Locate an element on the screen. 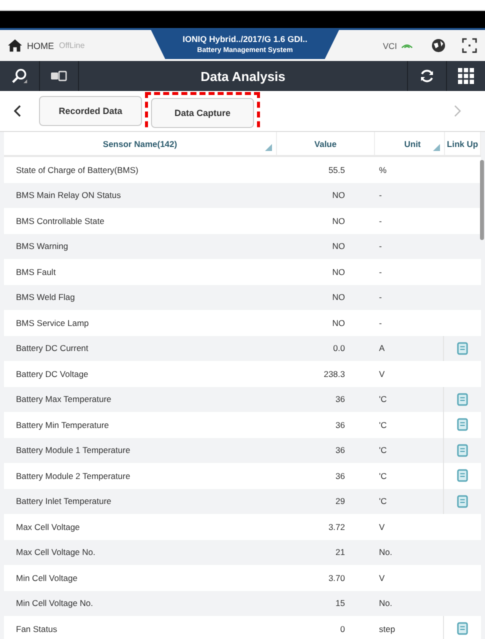 The image size is (485, 639). search-icon is located at coordinates (20, 76).